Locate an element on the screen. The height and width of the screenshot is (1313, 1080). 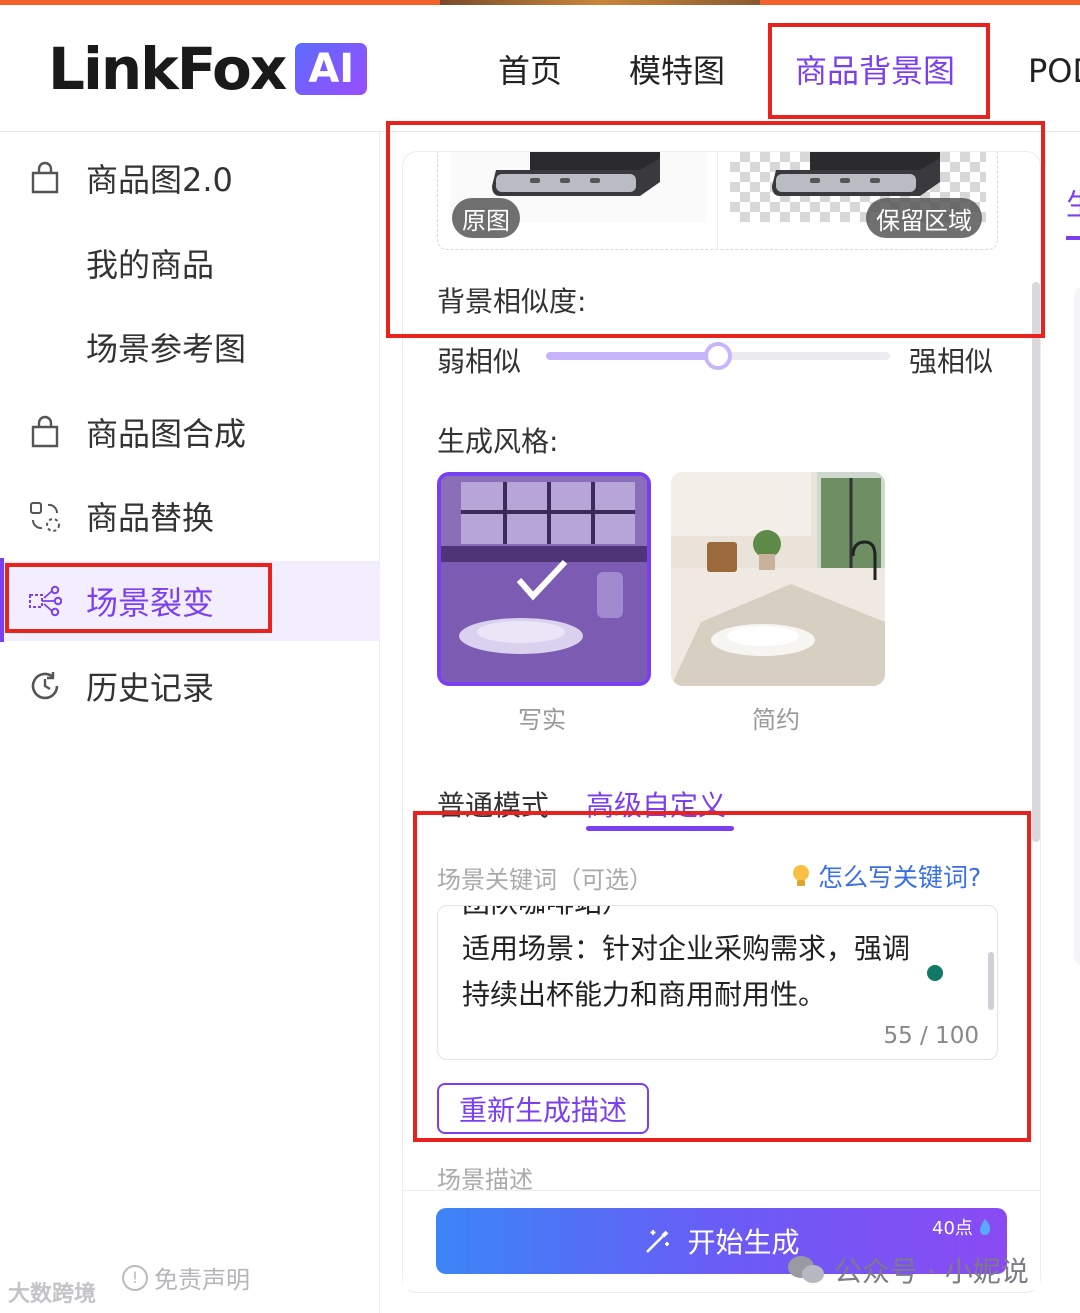
sidebar-item-label: 商品图合成 is located at coordinates (166, 434).